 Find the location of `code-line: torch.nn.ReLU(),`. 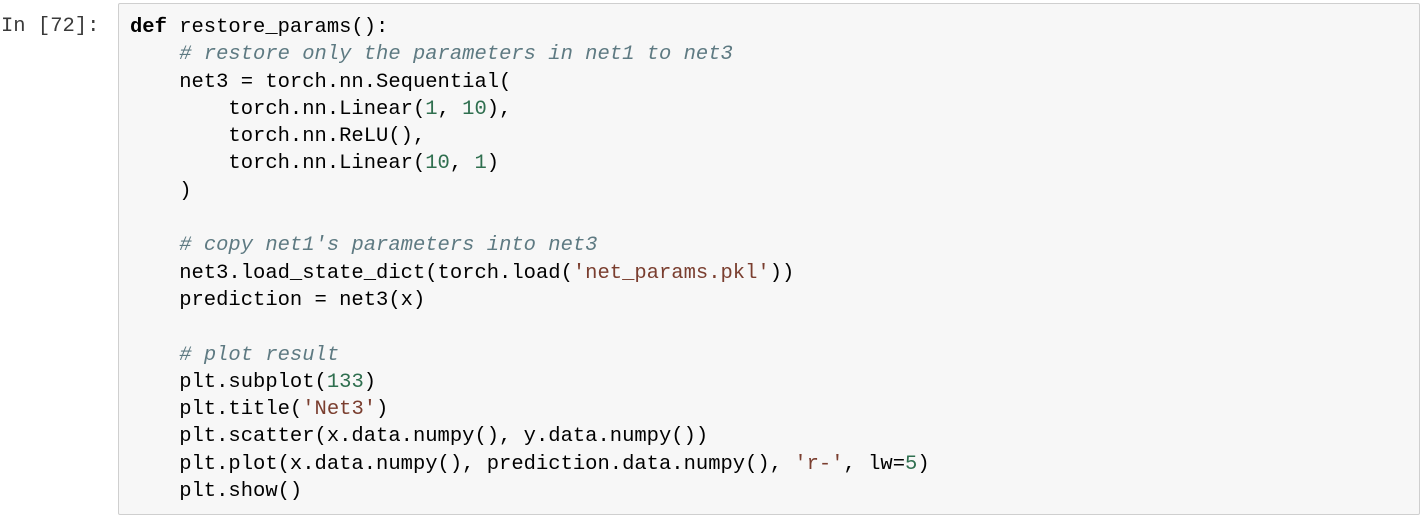

code-line: torch.nn.ReLU(), is located at coordinates (530, 136).